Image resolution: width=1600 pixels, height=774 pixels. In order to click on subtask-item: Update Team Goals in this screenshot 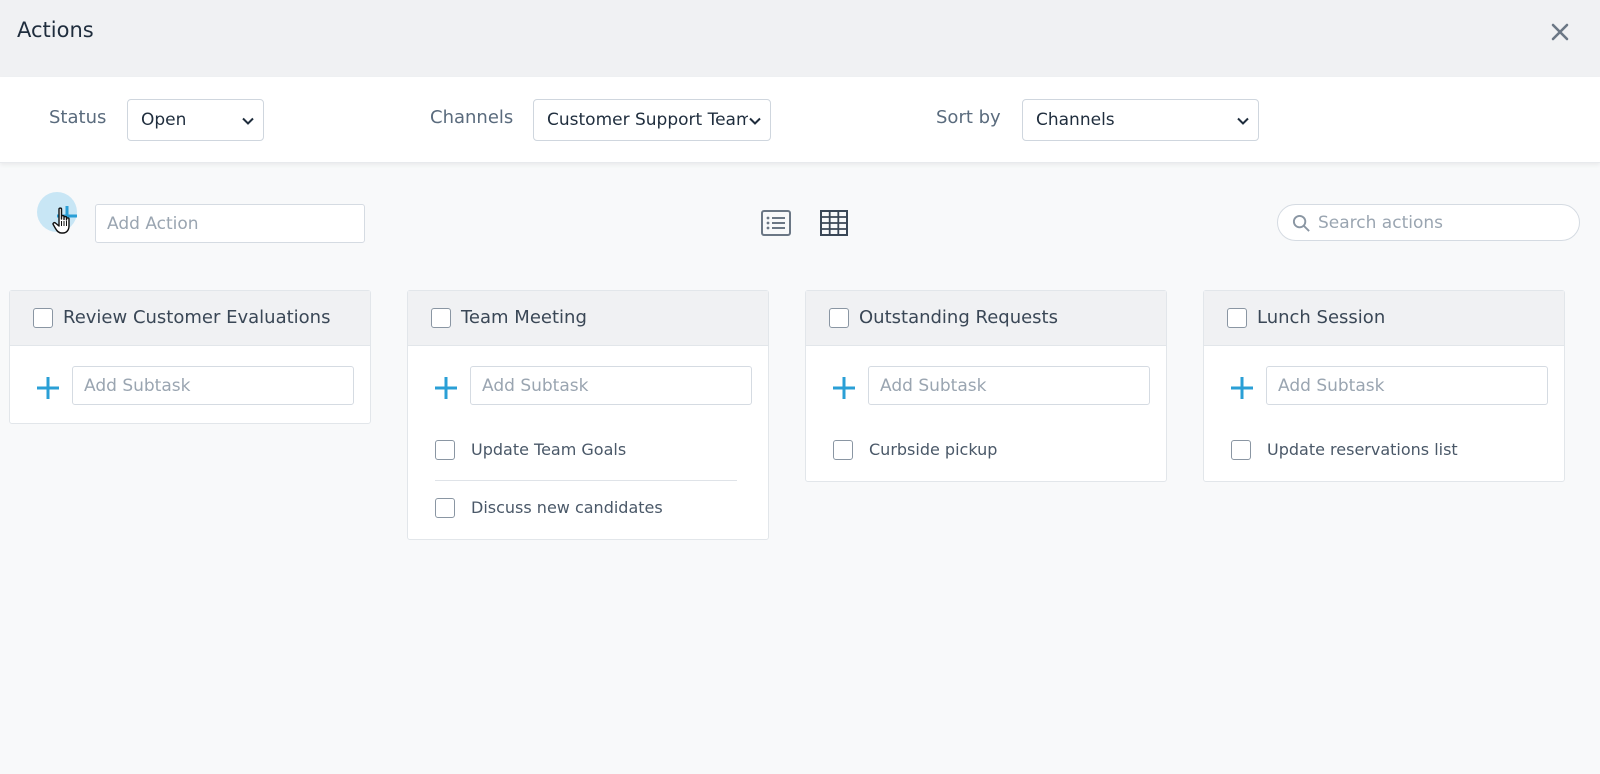, I will do `click(588, 452)`.